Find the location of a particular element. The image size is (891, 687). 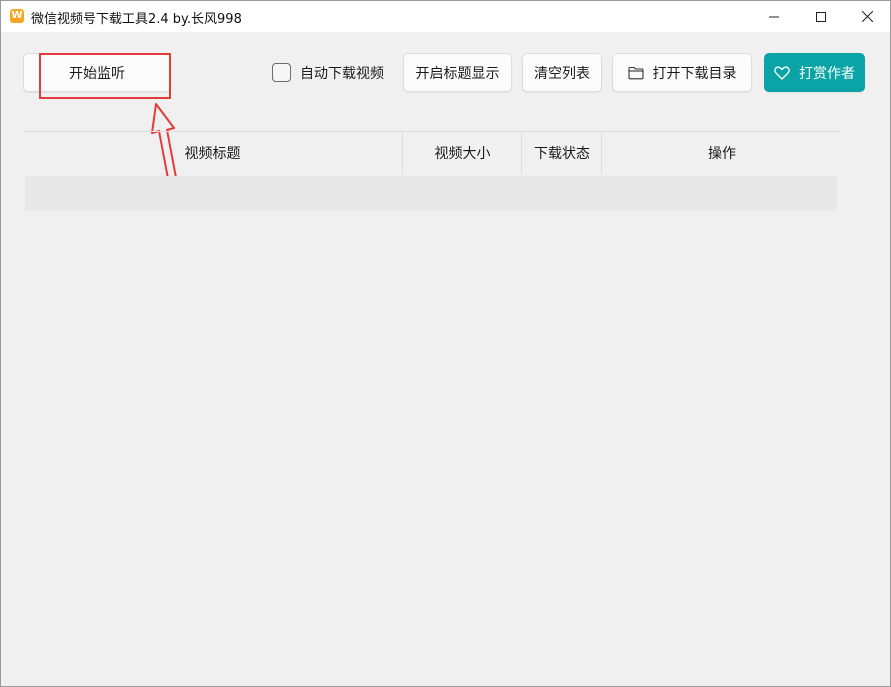

auto-download-toggle: 自动下载视频 is located at coordinates (328, 72).